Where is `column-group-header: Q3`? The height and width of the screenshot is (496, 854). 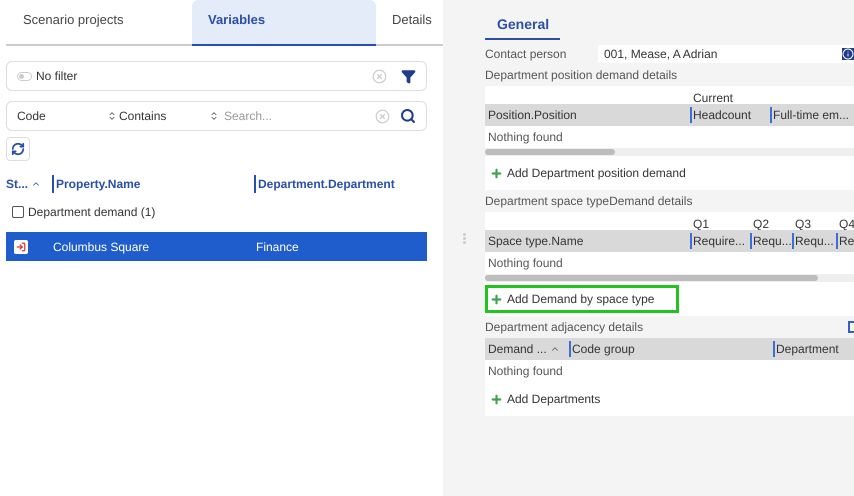
column-group-header: Q3 is located at coordinates (803, 223).